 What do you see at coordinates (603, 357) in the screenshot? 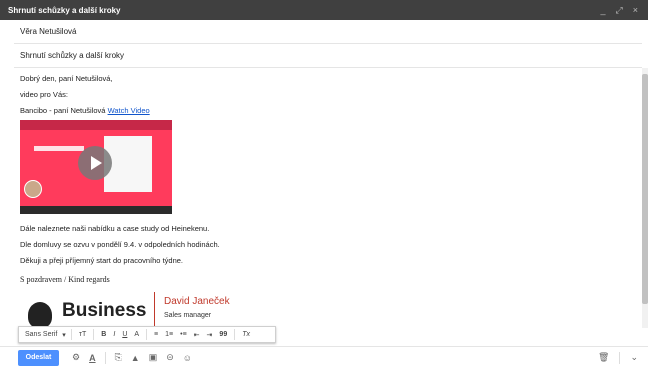
I see `trash-icon: 🗑` at bounding box center [603, 357].